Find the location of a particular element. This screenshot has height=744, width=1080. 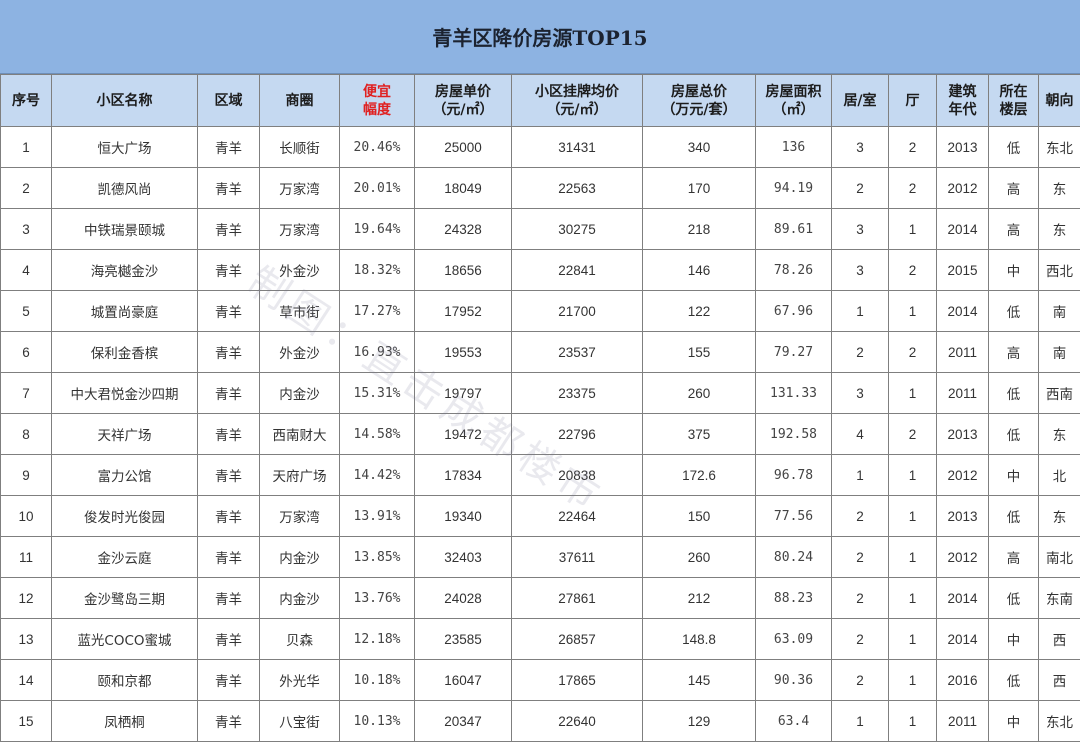

cell-size: 131.33 is located at coordinates (793, 393).